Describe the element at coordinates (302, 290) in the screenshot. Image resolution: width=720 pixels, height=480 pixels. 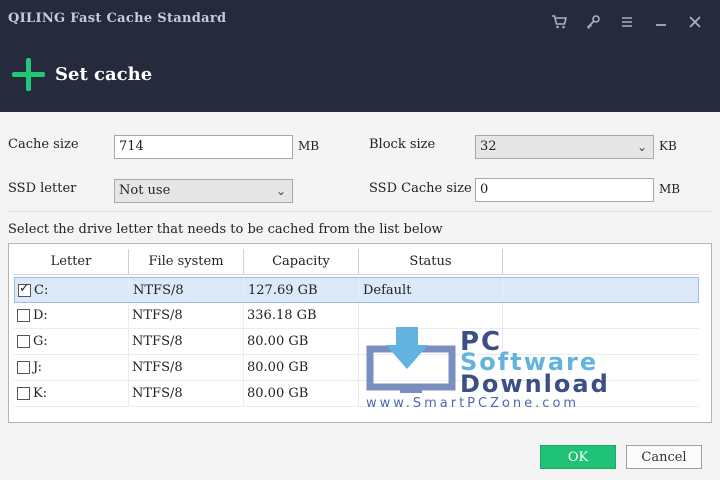
I see `capacity-cell: 127.69 GB` at that location.